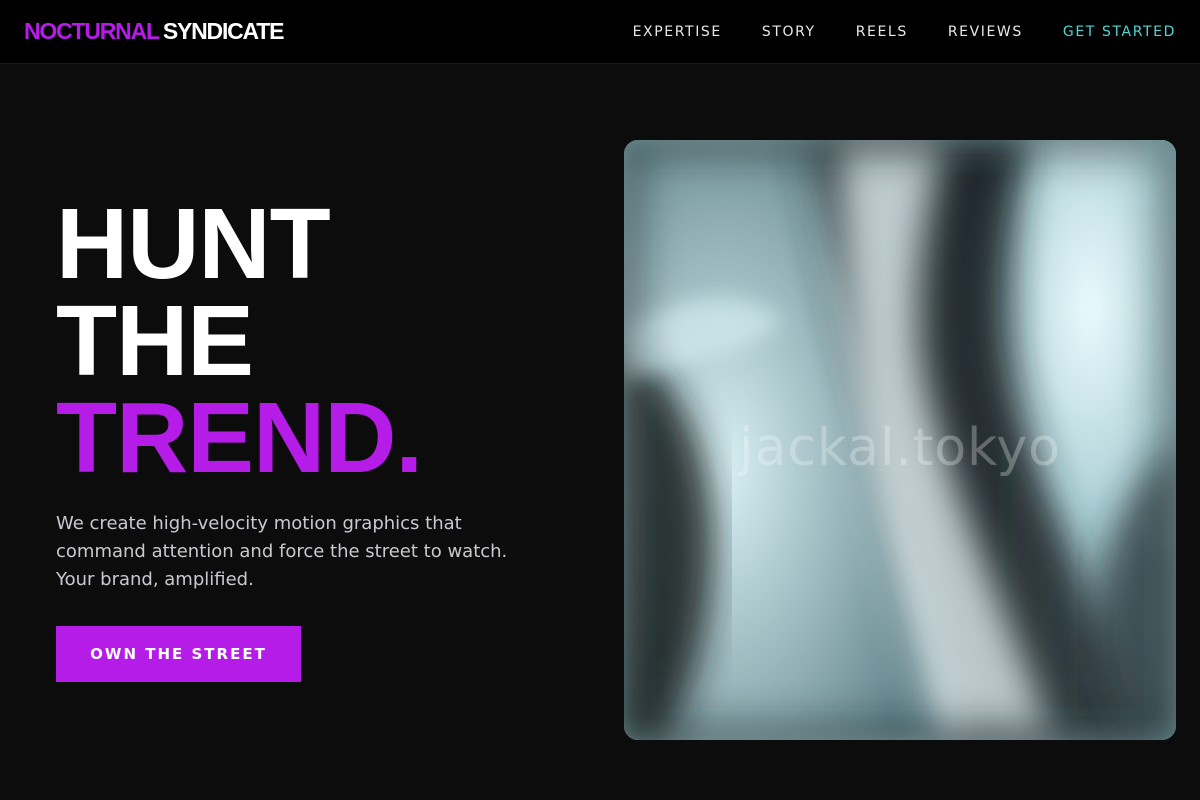 Image resolution: width=1200 pixels, height=800 pixels. Describe the element at coordinates (178, 654) in the screenshot. I see `own-the-street-button: OWN THE STREET` at that location.